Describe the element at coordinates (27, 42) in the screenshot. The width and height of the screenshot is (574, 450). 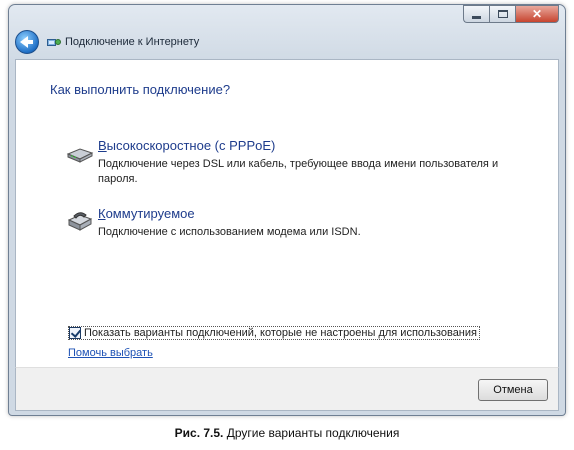
I see `back-button` at that location.